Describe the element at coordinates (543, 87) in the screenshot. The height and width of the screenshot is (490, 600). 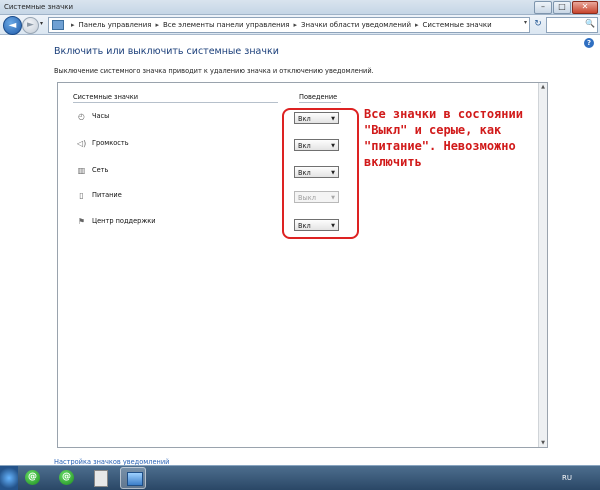
I see `scroll-up-icon: ▲` at that location.